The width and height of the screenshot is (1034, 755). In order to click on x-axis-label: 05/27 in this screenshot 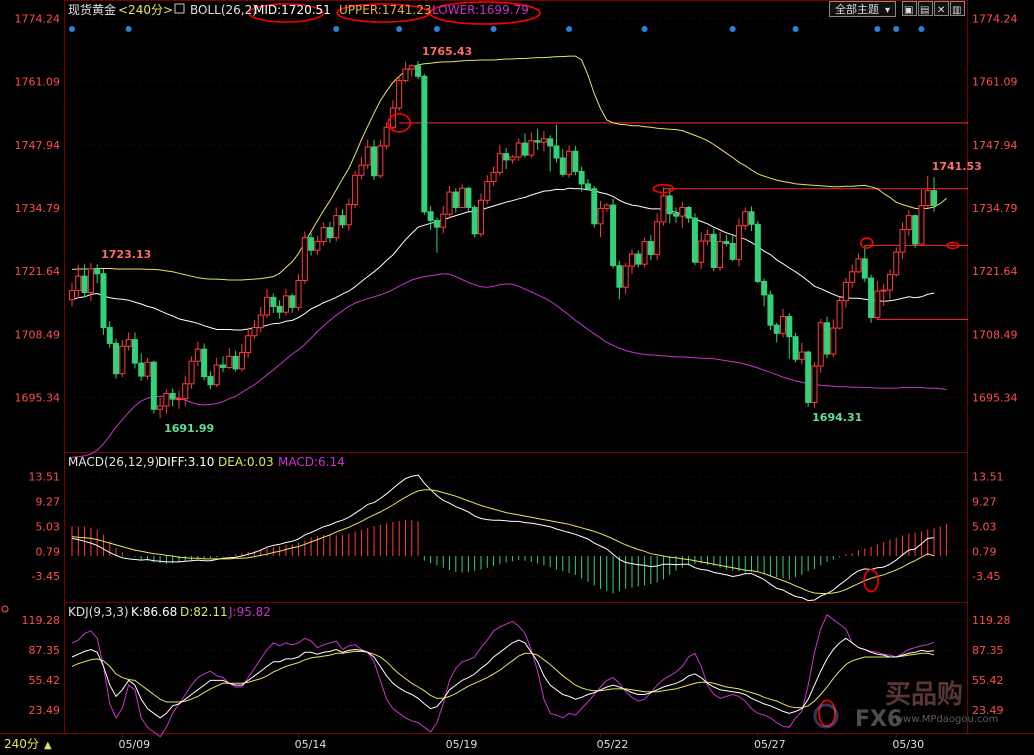, I will do `click(770, 744)`.